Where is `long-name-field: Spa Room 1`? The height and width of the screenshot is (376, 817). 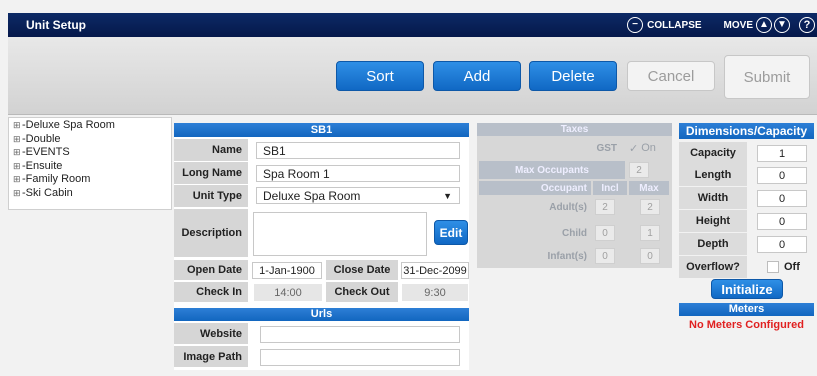
long-name-field: Spa Room 1 is located at coordinates (358, 173).